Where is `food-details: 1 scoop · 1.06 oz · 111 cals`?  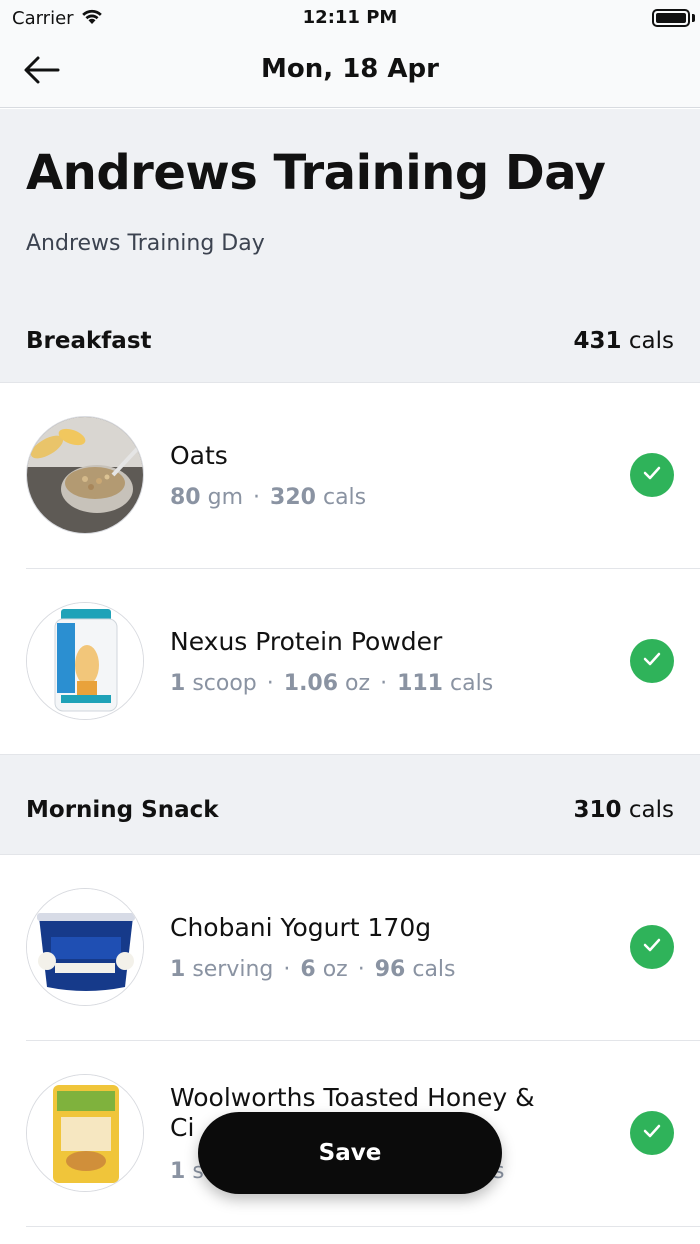 food-details: 1 scoop · 1.06 oz · 111 cals is located at coordinates (332, 683).